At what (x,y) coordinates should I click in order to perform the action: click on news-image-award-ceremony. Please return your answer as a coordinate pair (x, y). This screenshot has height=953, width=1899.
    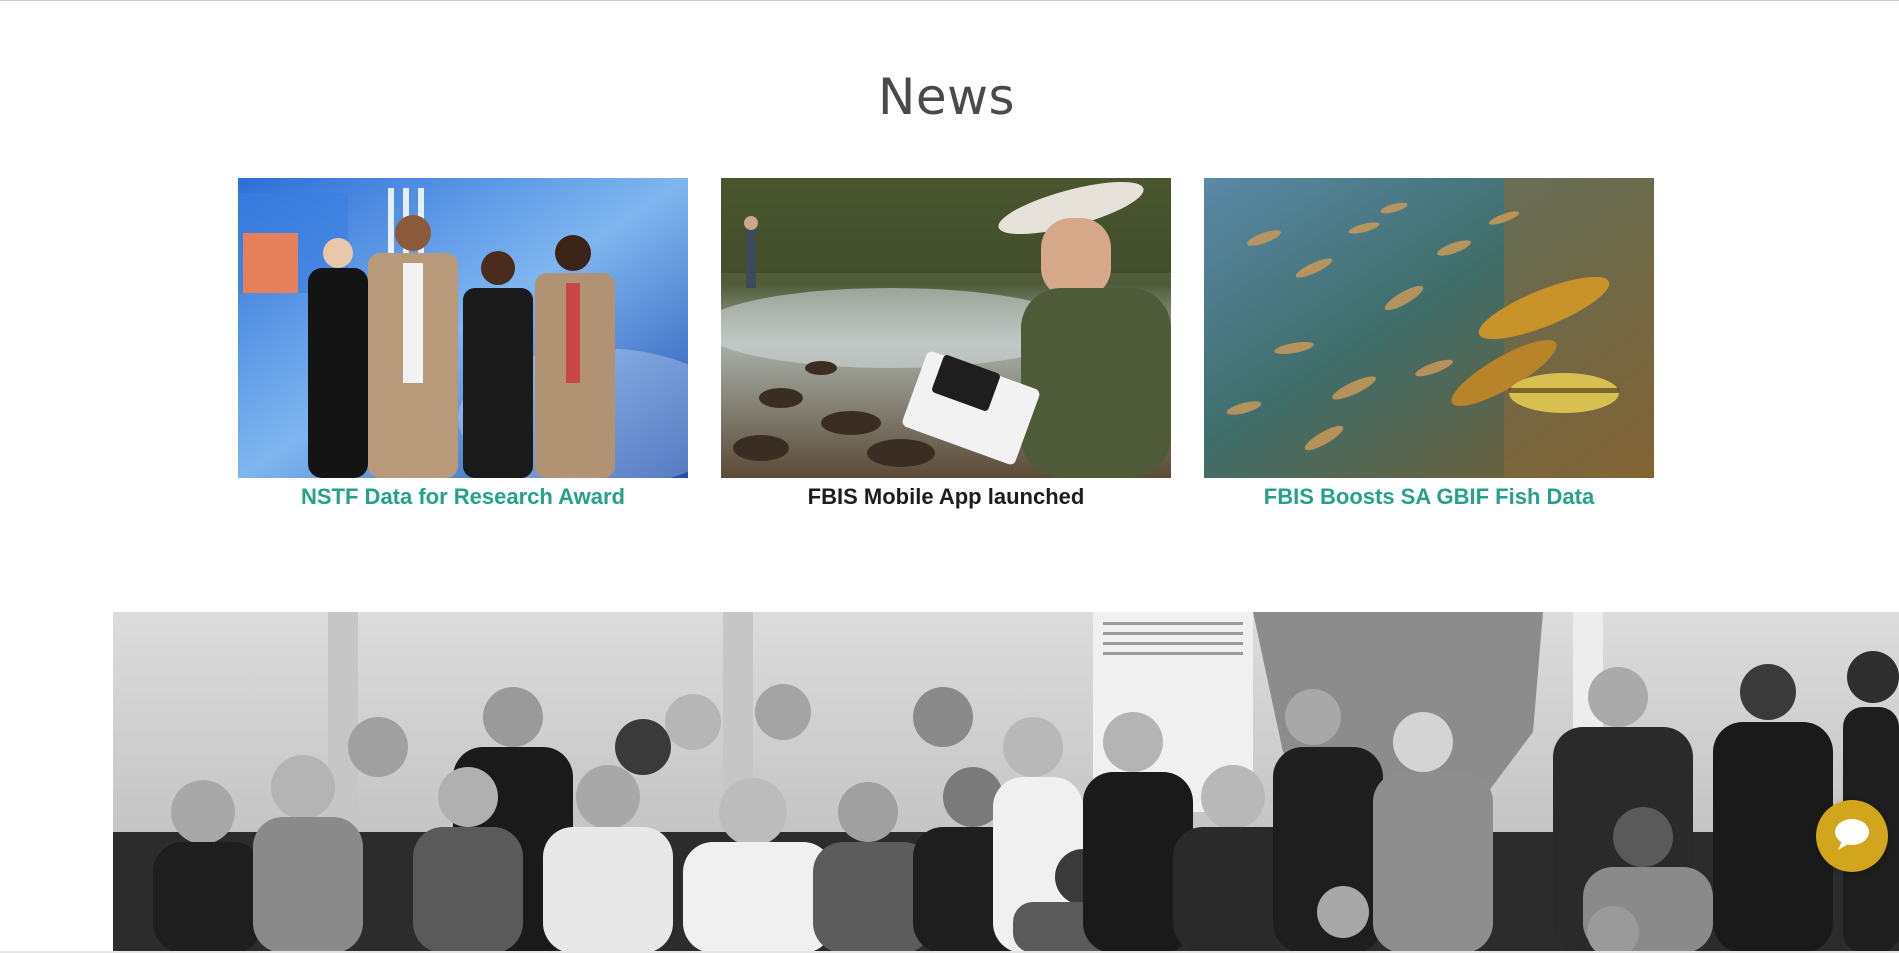
    Looking at the image, I should click on (463, 328).